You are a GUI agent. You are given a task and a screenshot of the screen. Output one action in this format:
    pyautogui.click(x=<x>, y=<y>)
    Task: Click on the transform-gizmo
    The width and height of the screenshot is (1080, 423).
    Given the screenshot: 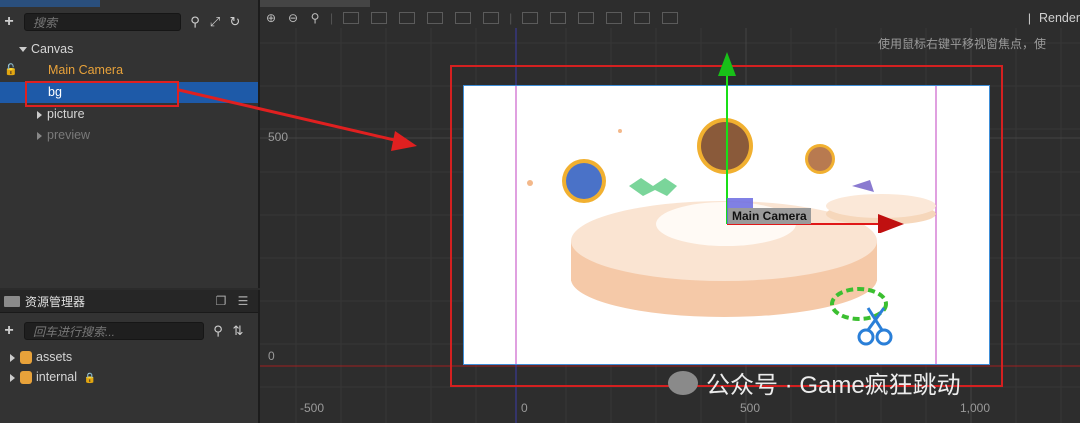 What is the action you would take?
    pyautogui.click(x=805, y=140)
    